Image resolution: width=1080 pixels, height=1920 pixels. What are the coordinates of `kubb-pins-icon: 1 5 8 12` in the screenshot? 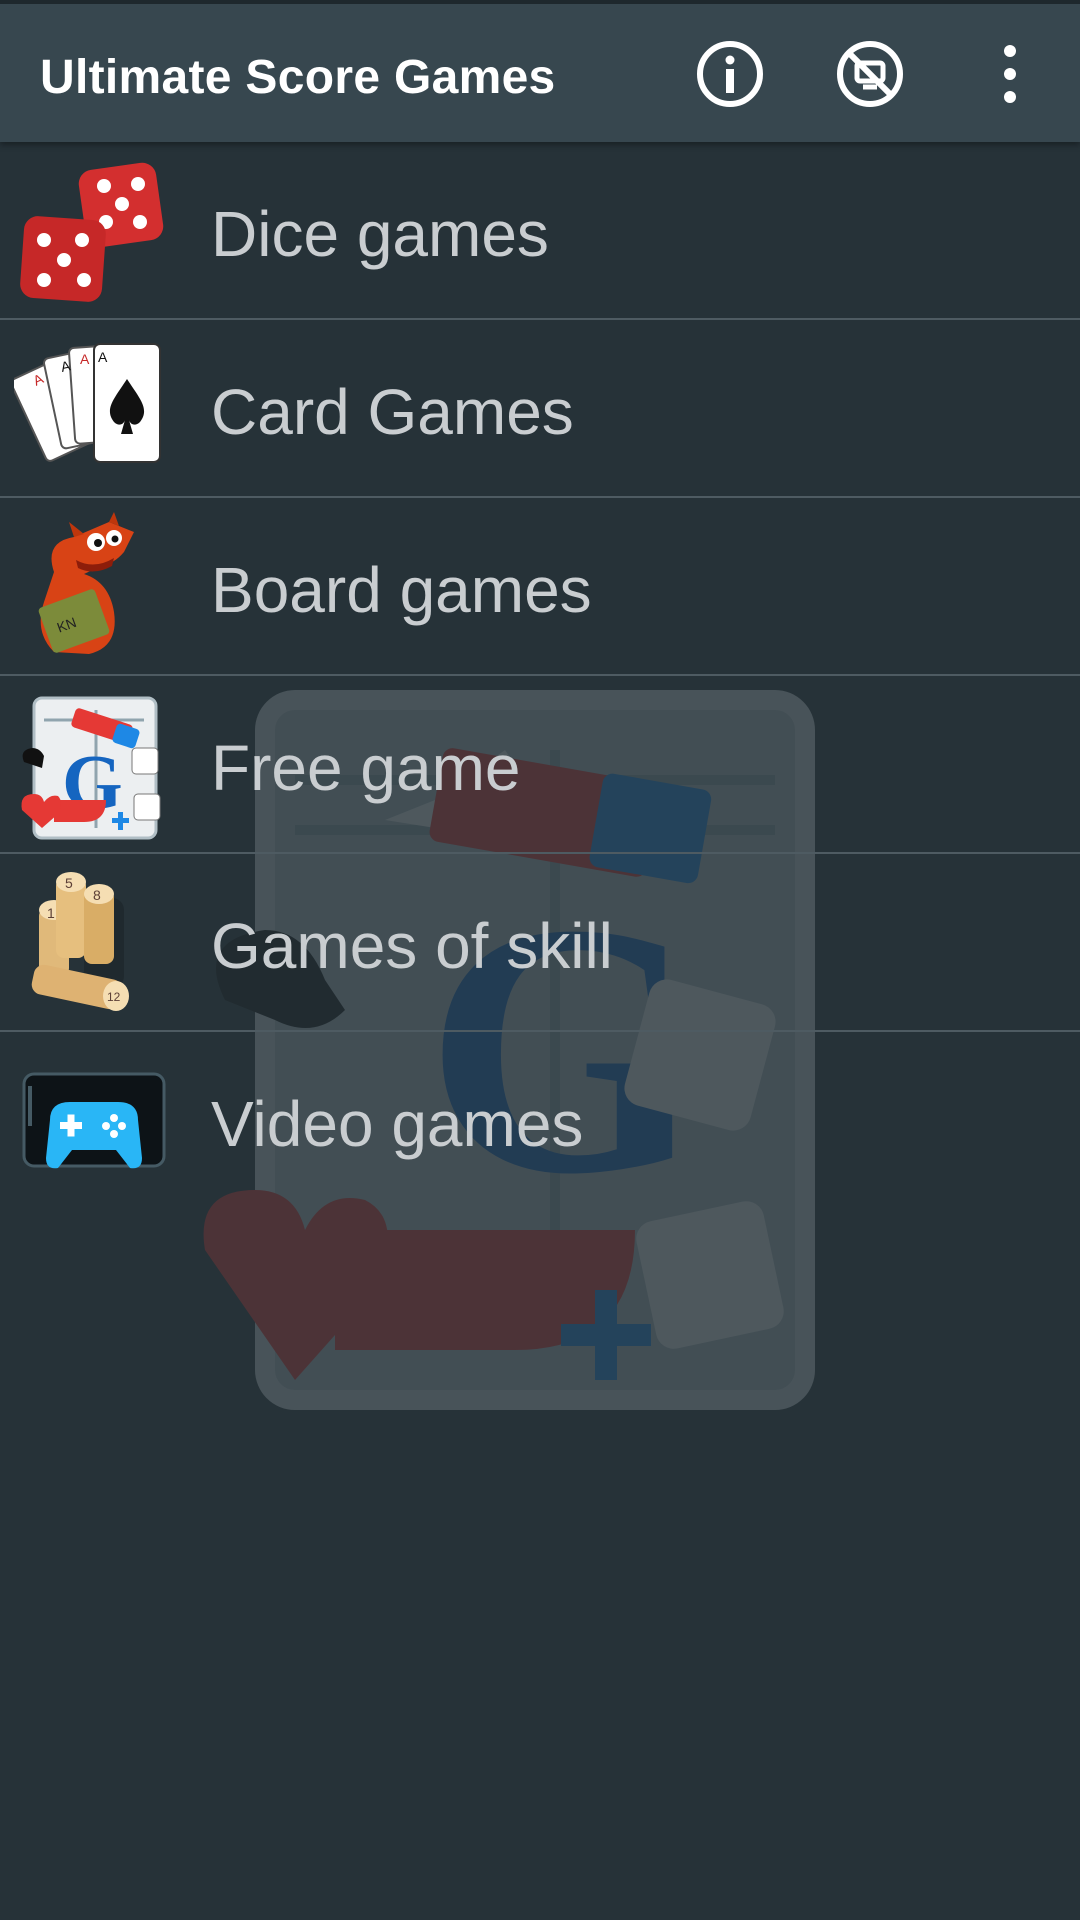 It's located at (80, 941).